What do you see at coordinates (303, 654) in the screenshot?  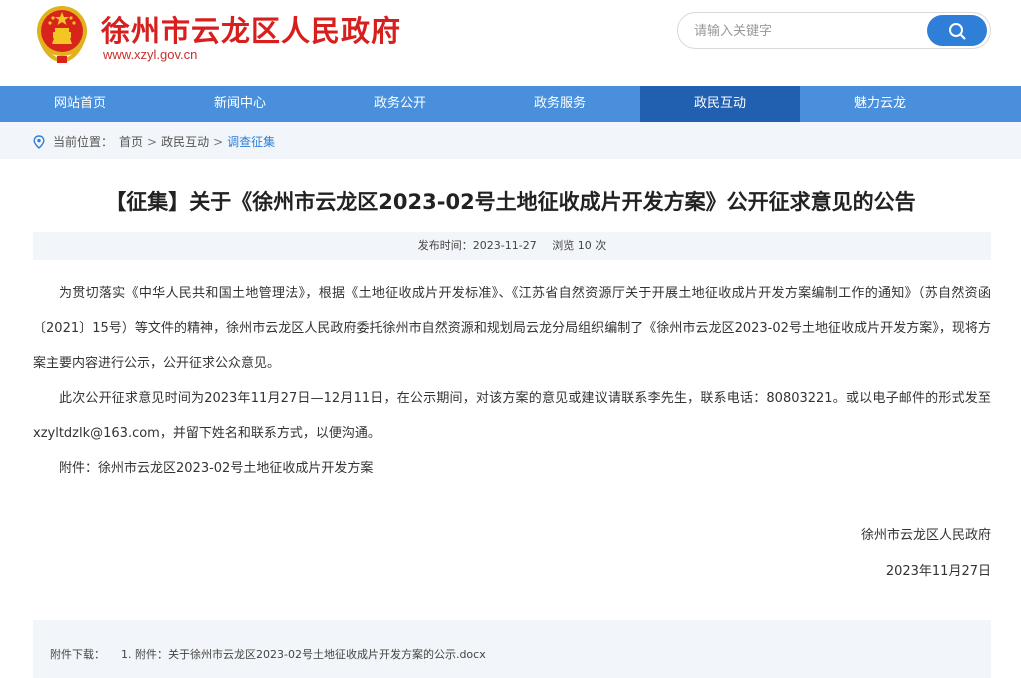 I see `attachment-link: 1. 附件：关于徐州市云龙区2023-02号土地征收成片开发方案的公示.docx` at bounding box center [303, 654].